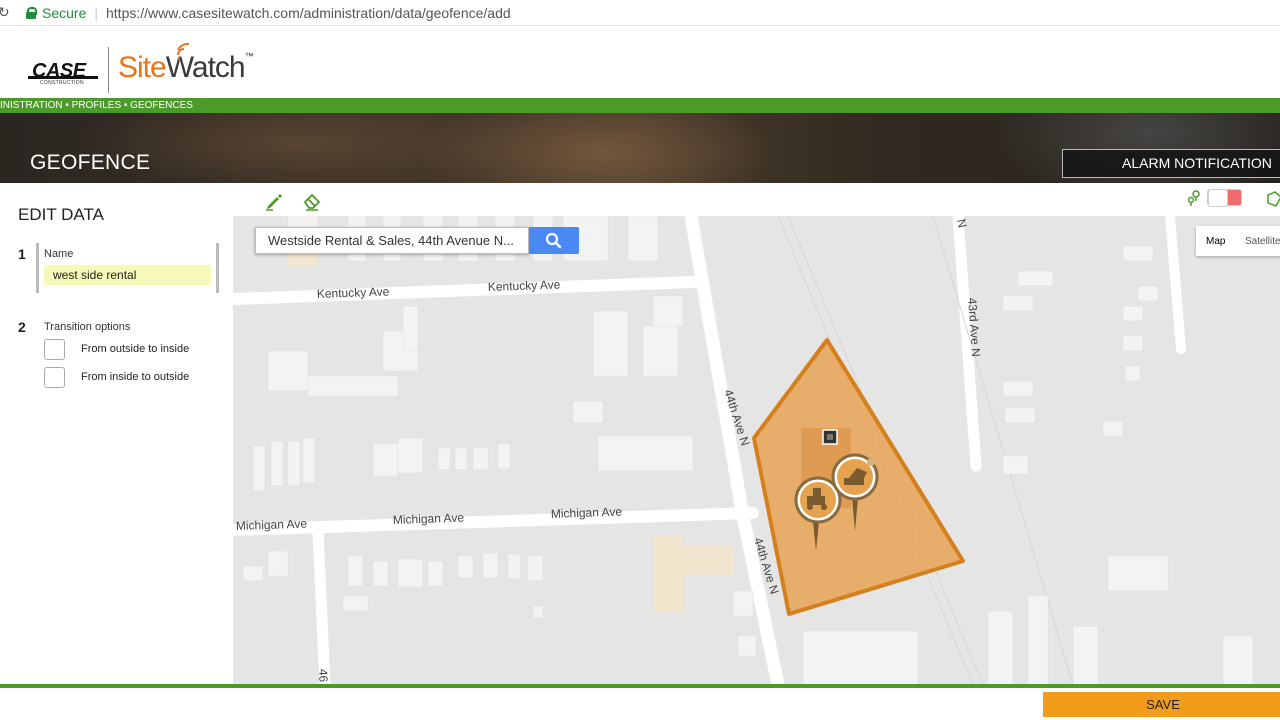 The width and height of the screenshot is (1280, 720). What do you see at coordinates (135, 349) in the screenshot?
I see `outside-to-inside-label: From outside to inside` at bounding box center [135, 349].